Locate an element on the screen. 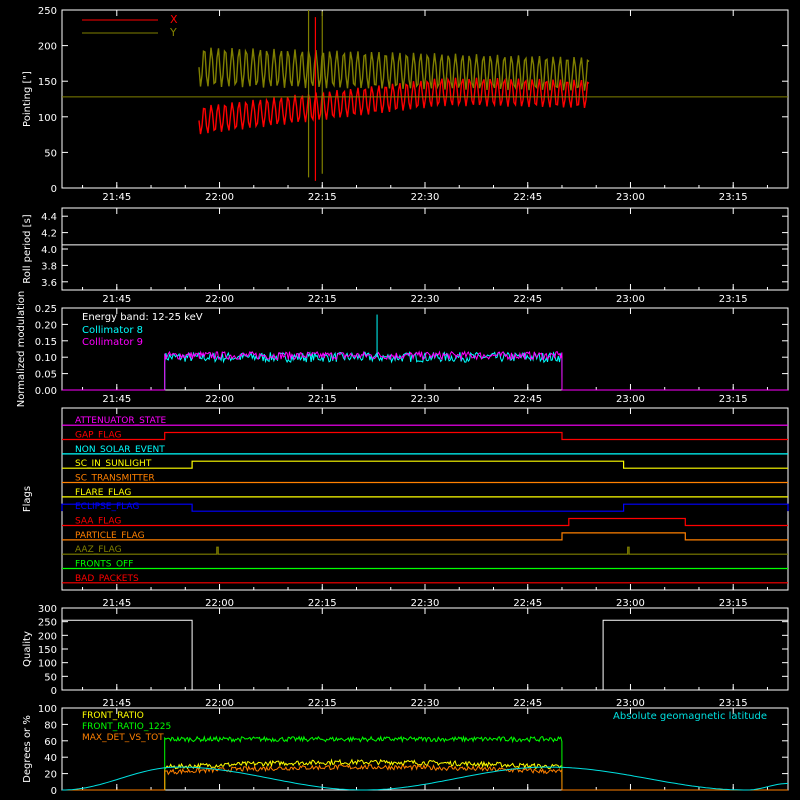 This screenshot has width=800, height=800. legend-label: Collimator 8 is located at coordinates (112, 330).